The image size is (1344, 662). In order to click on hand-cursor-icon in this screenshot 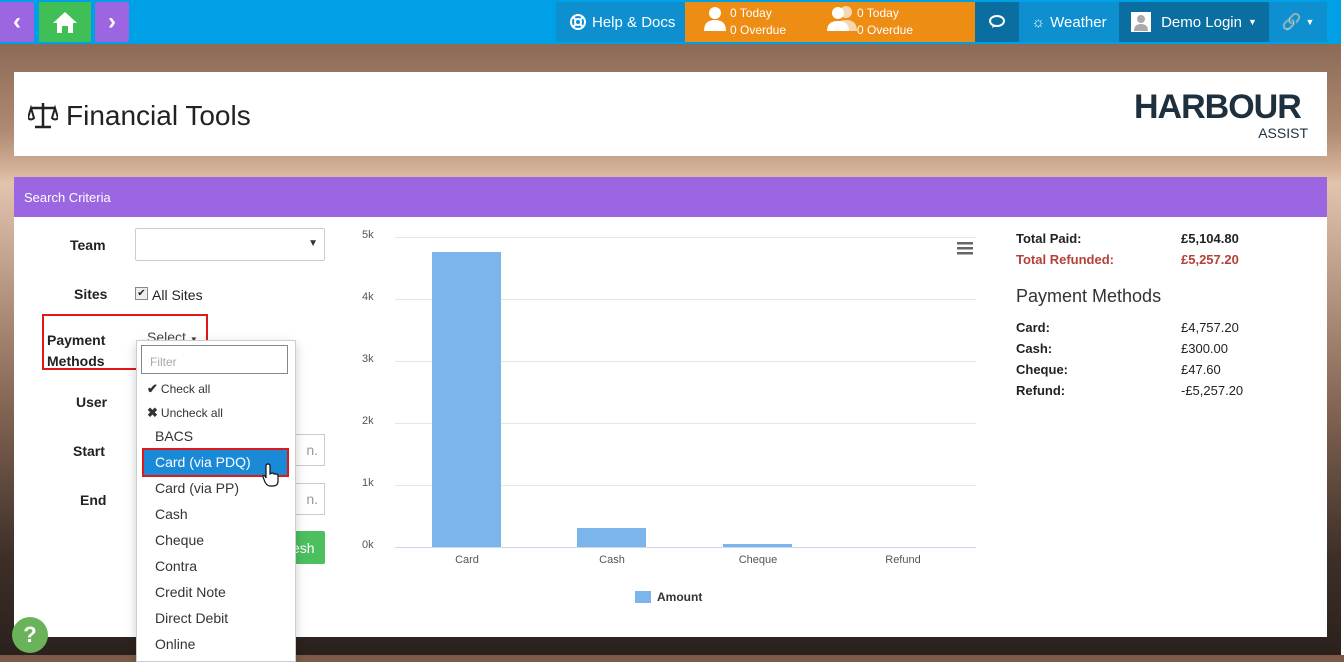, I will do `click(271, 476)`.